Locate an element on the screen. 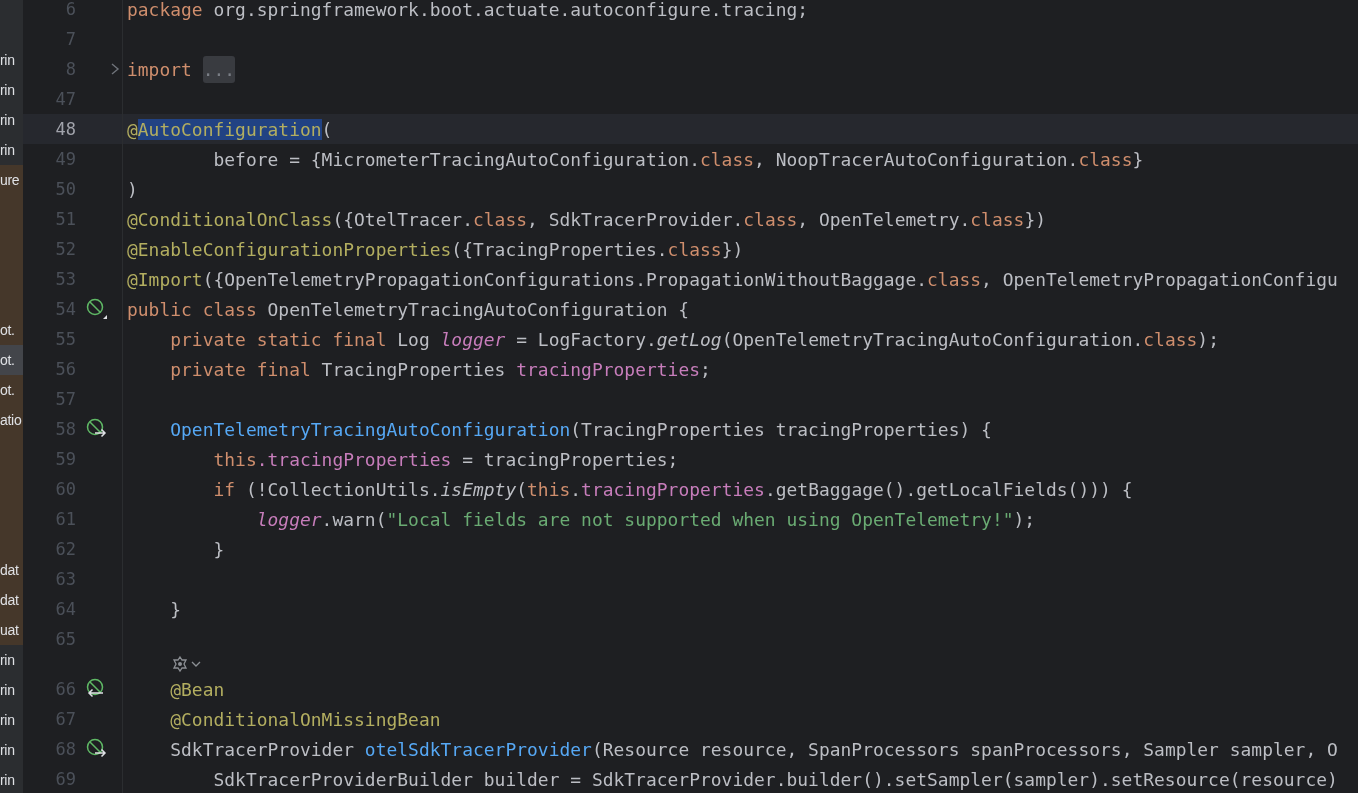 This screenshot has width=1358, height=793. selected-row: ot. is located at coordinates (11, 360).